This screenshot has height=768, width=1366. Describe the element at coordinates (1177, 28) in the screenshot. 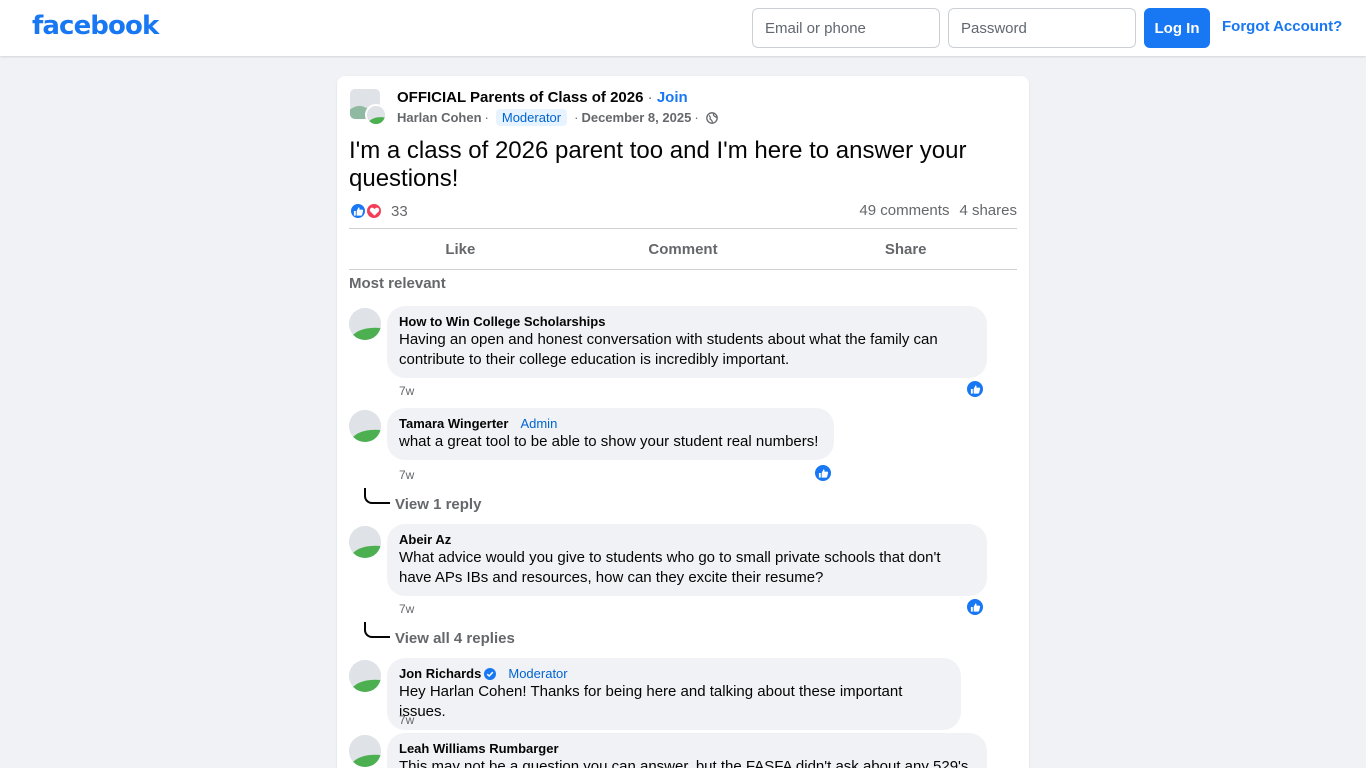

I see `login-button: Log In` at that location.